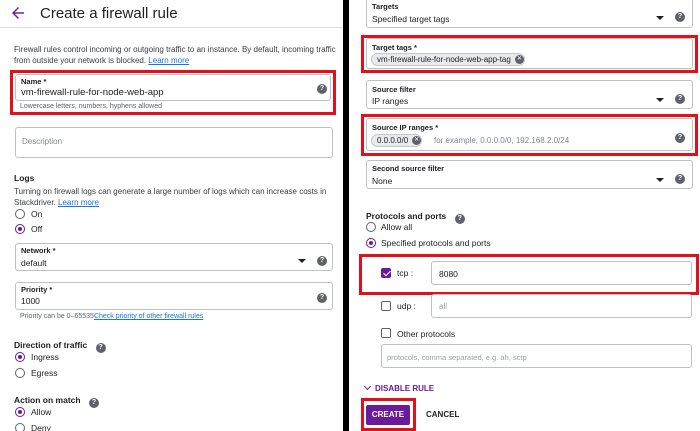 Image resolution: width=700 pixels, height=431 pixels. Describe the element at coordinates (24, 178) in the screenshot. I see `logs-title: Logs` at that location.